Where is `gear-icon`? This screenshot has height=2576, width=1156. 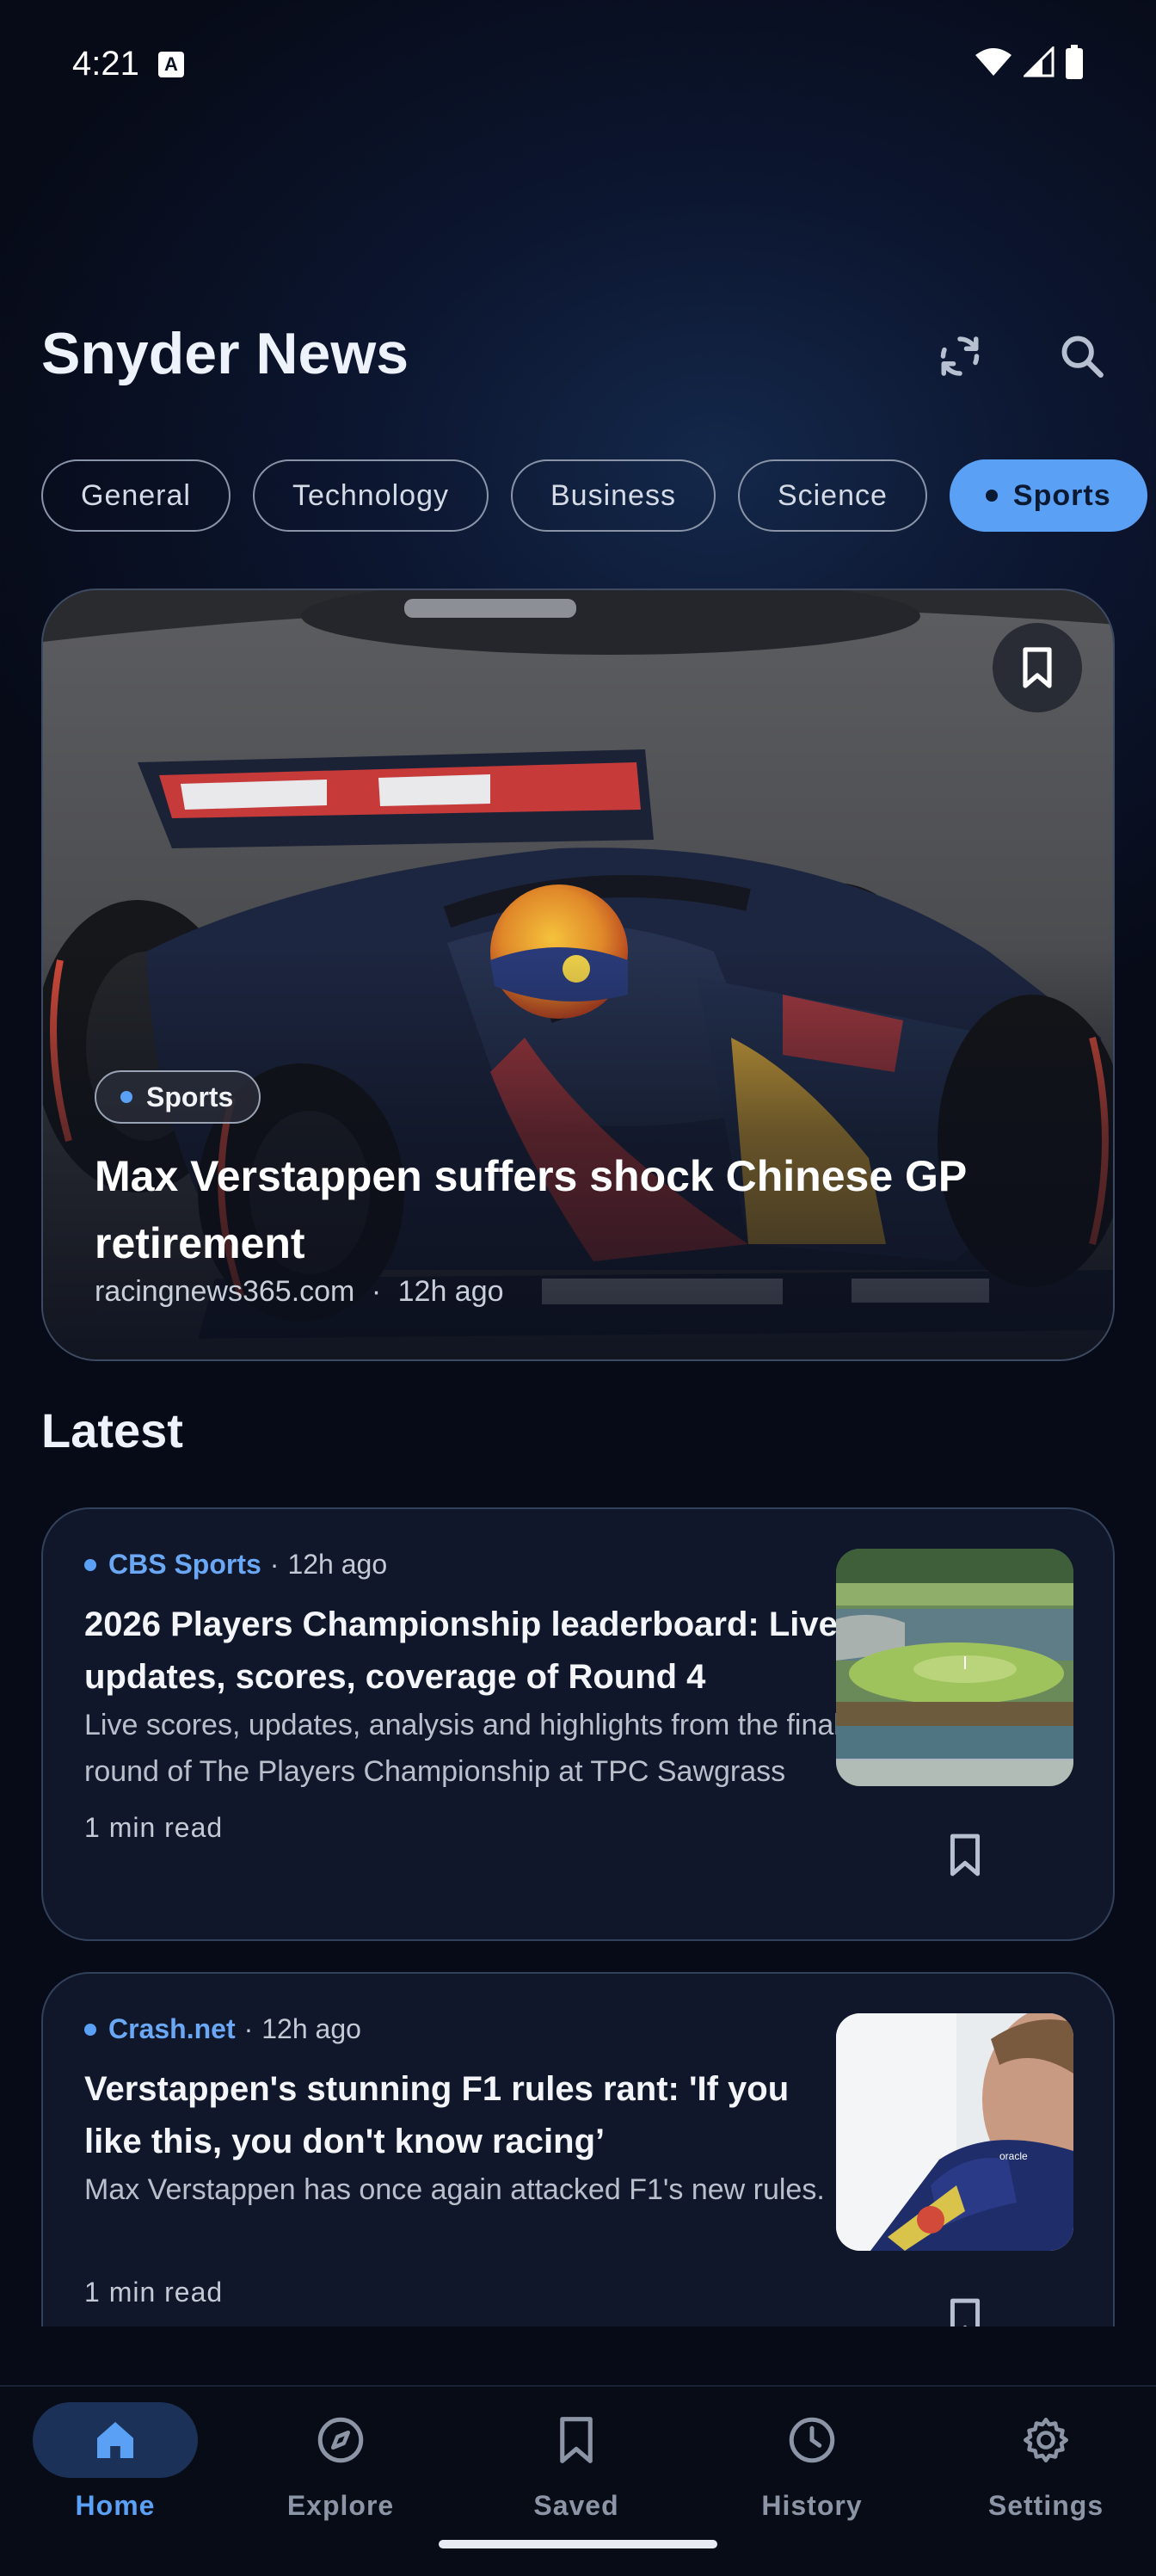
gear-icon is located at coordinates (1046, 2440).